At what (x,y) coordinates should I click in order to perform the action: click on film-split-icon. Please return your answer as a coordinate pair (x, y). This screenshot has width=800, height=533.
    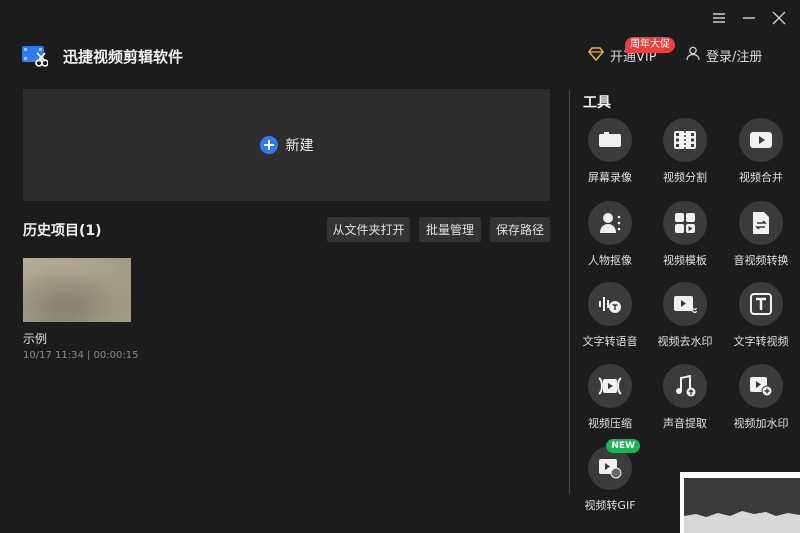
    Looking at the image, I should click on (685, 140).